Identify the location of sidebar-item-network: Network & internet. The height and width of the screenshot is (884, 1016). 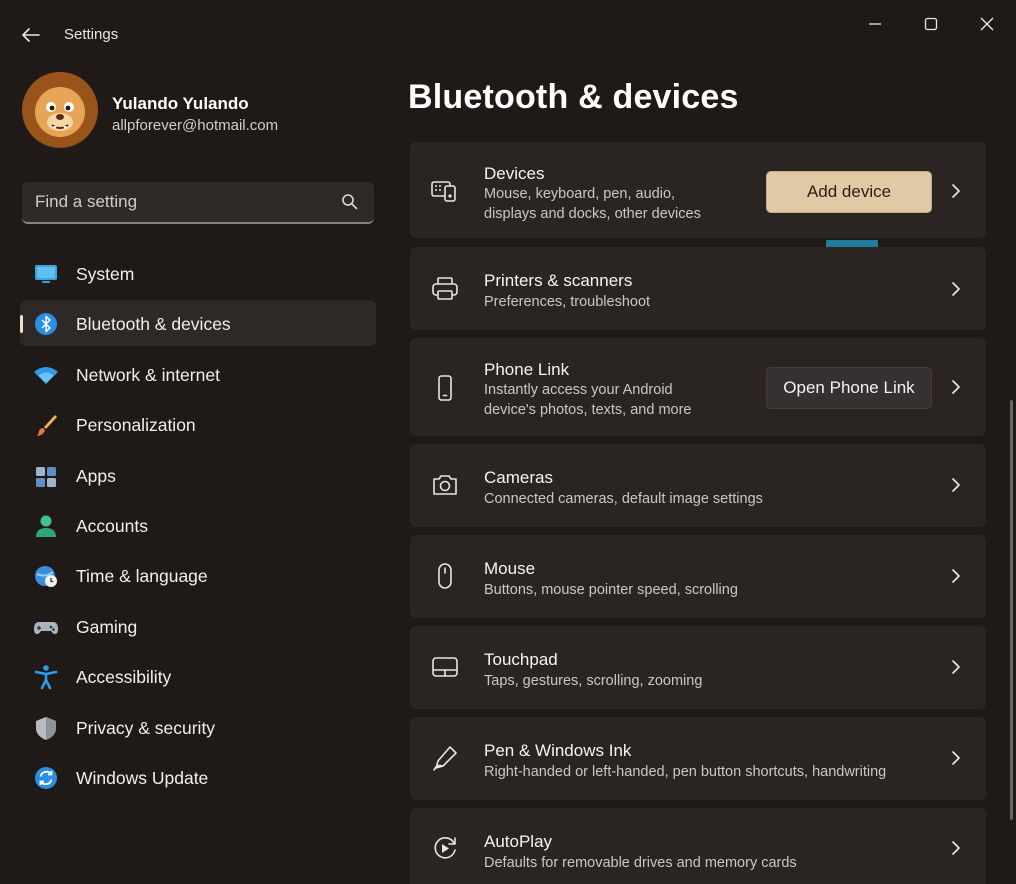
(198, 374).